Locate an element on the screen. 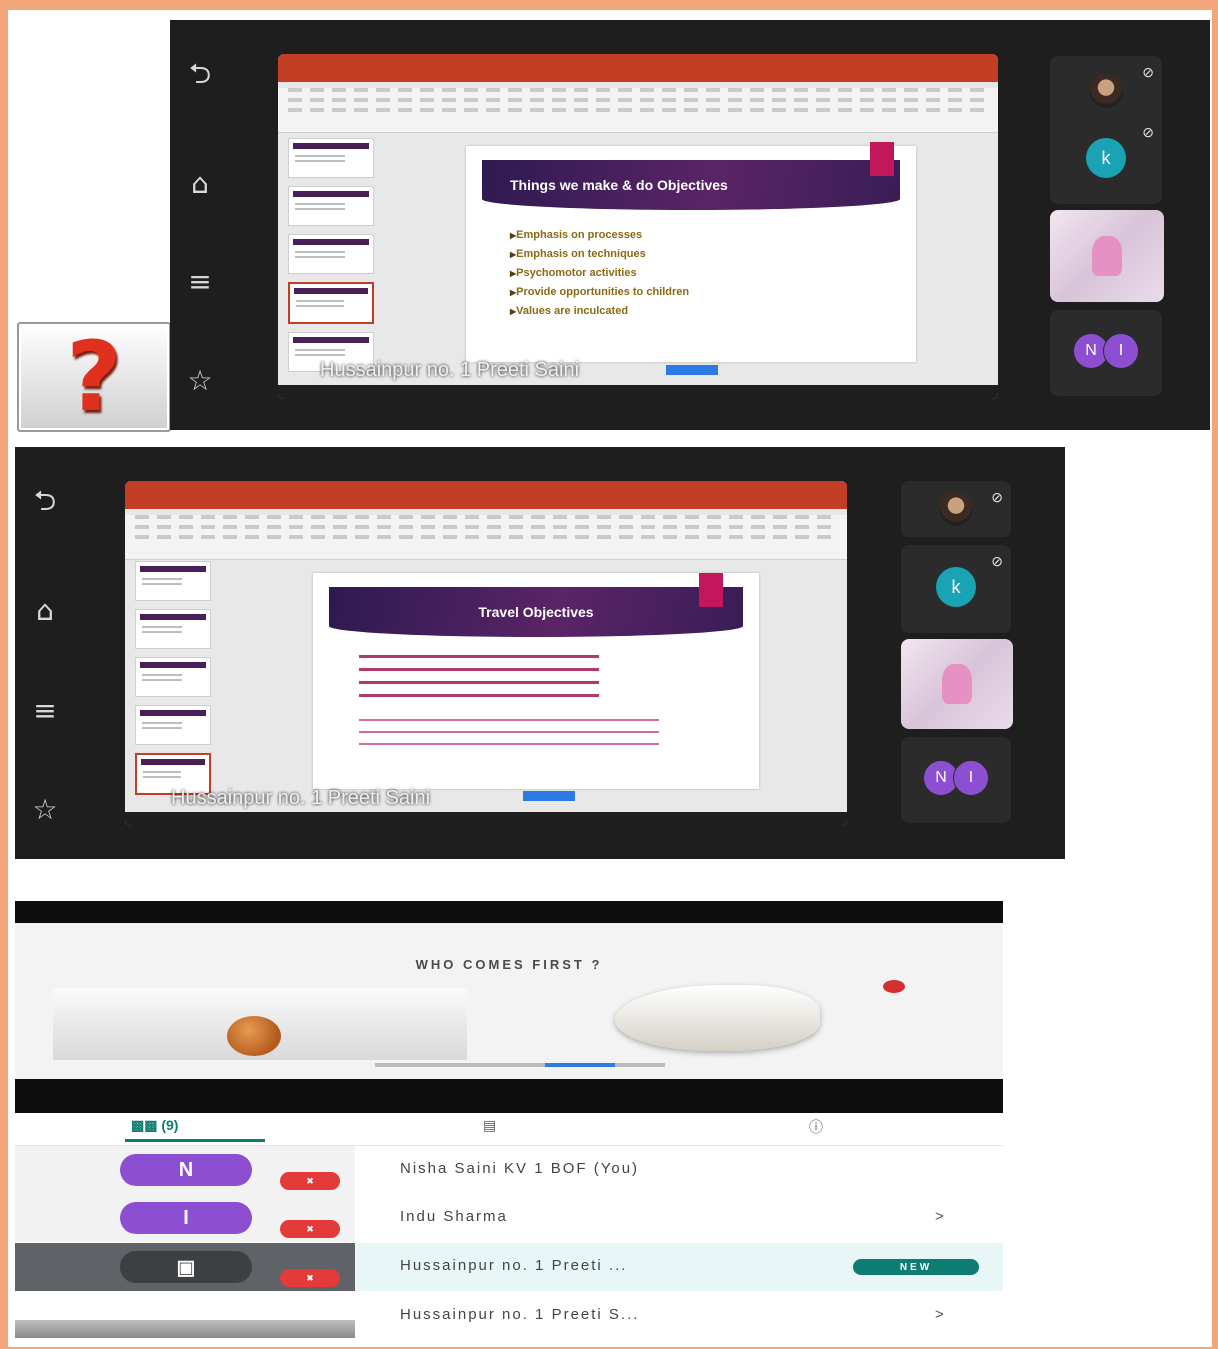  slide-bullet-lines is located at coordinates (479, 677).